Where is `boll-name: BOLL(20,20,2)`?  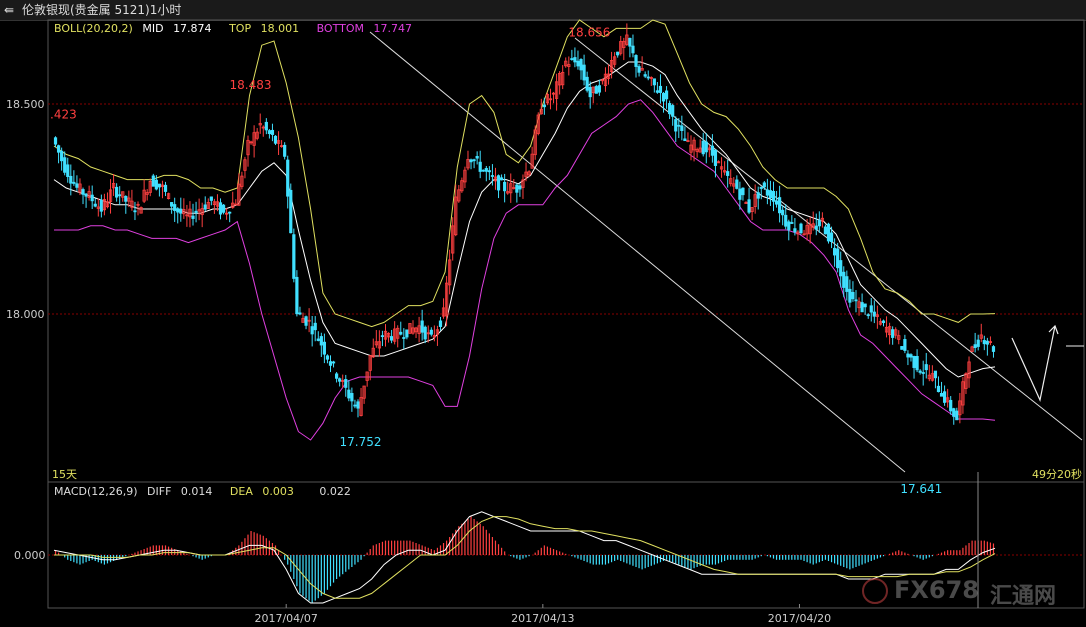
boll-name: BOLL(20,20,2) is located at coordinates (93, 28).